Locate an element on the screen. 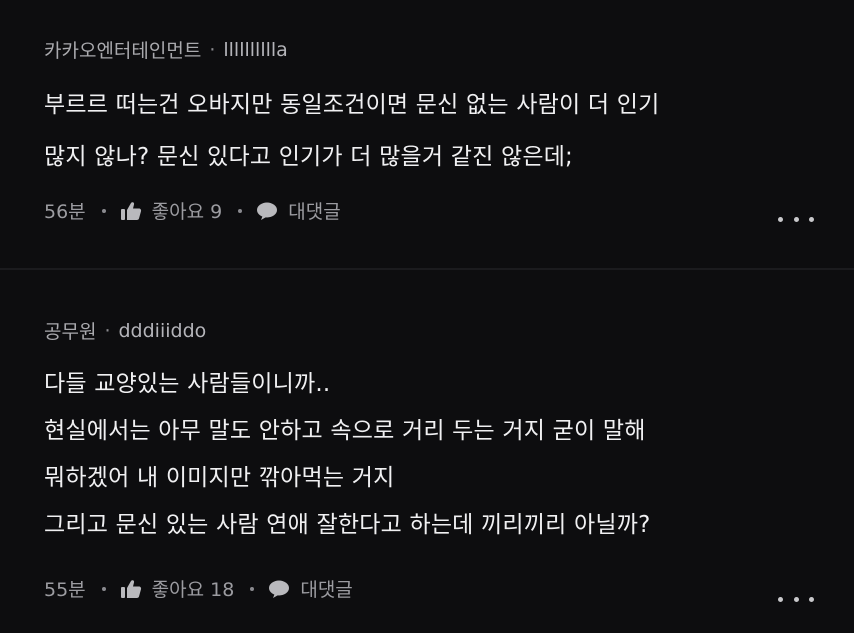 This screenshot has height=633, width=854. comment-source: 공무원 is located at coordinates (70, 332).